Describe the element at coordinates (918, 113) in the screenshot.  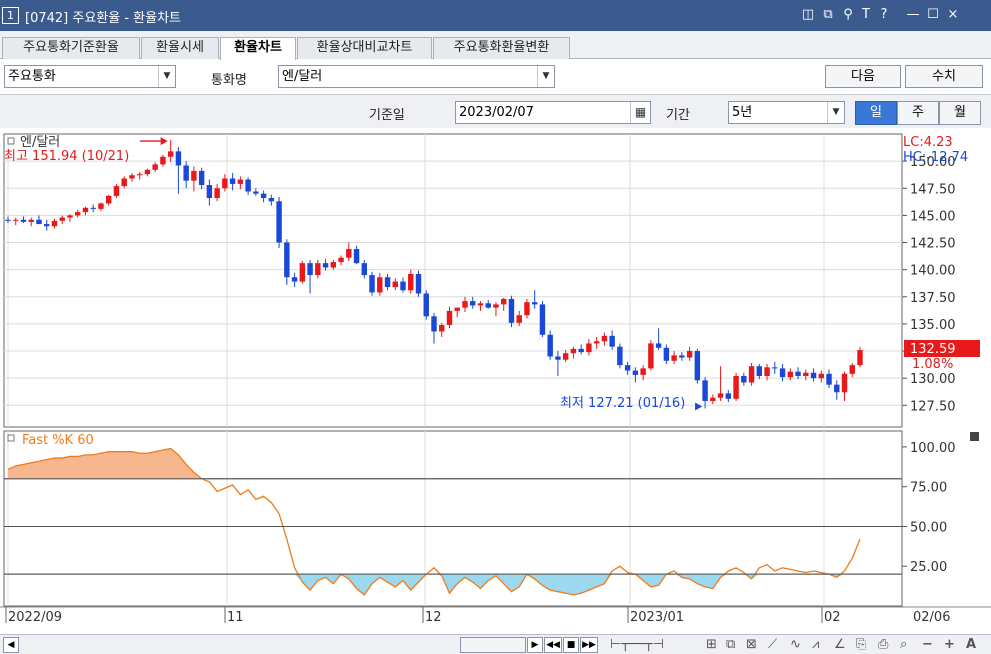
I see `period-weekly-button: 주` at that location.